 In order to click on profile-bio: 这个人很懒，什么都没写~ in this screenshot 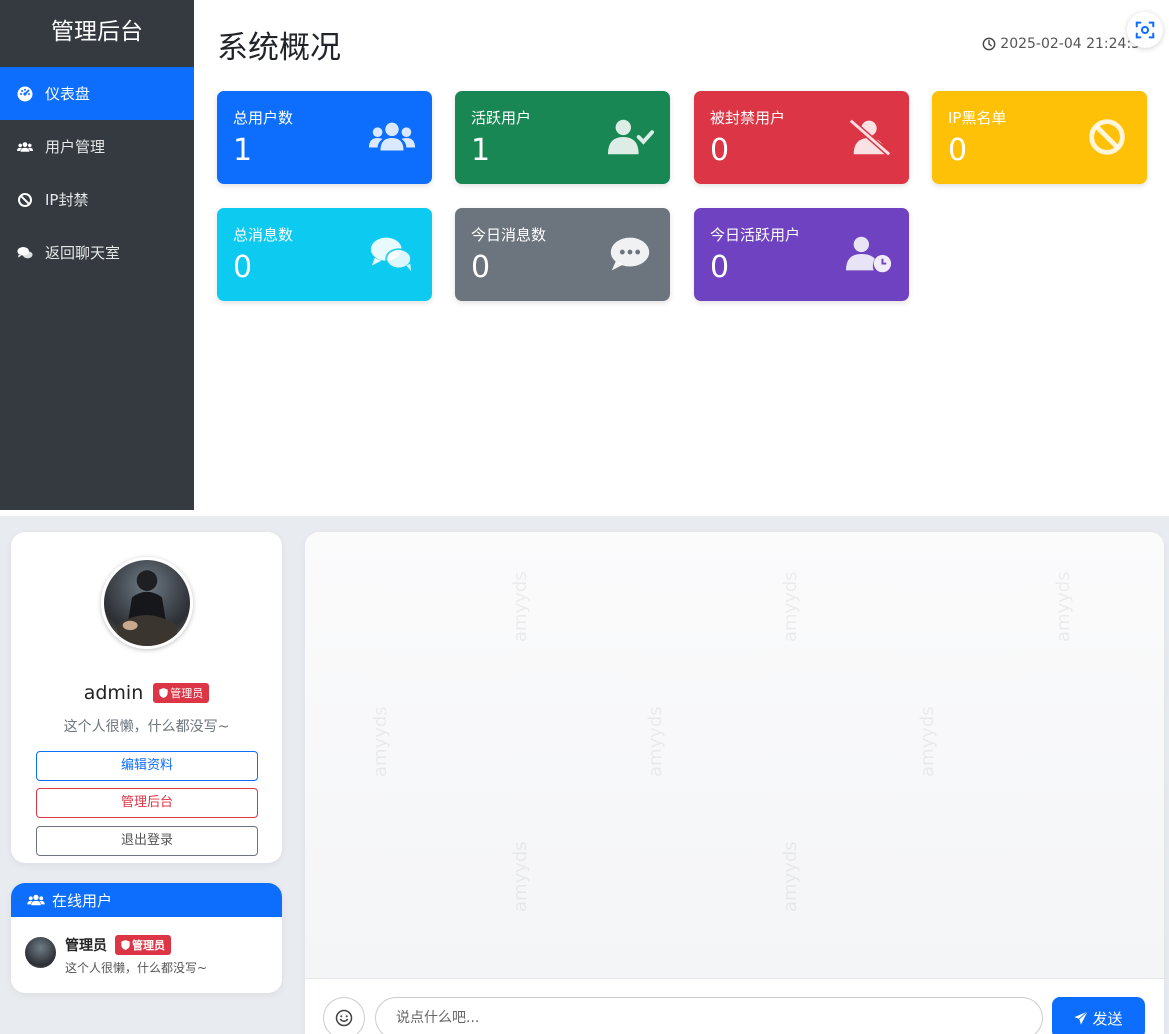, I will do `click(146, 727)`.